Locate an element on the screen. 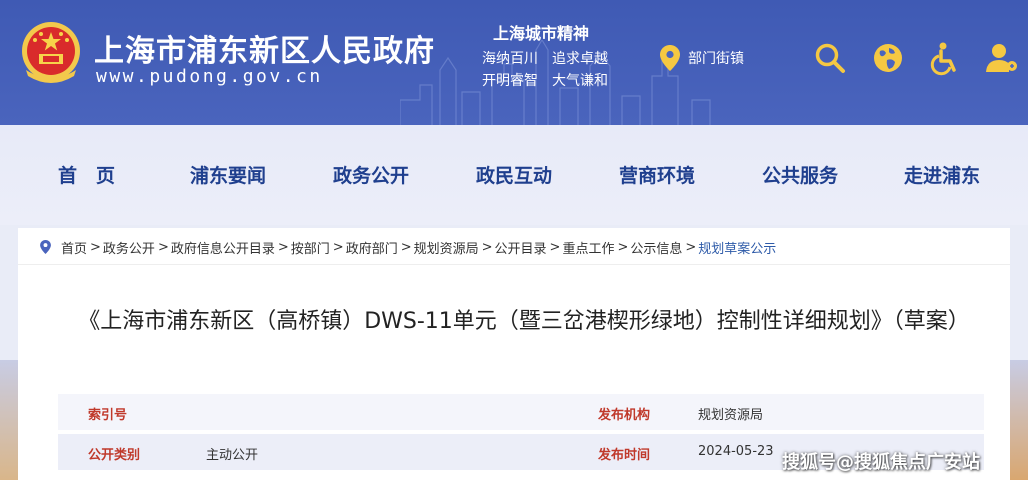 The width and height of the screenshot is (1028, 480). nav-item-interaction: 政民互动 is located at coordinates (514, 174).